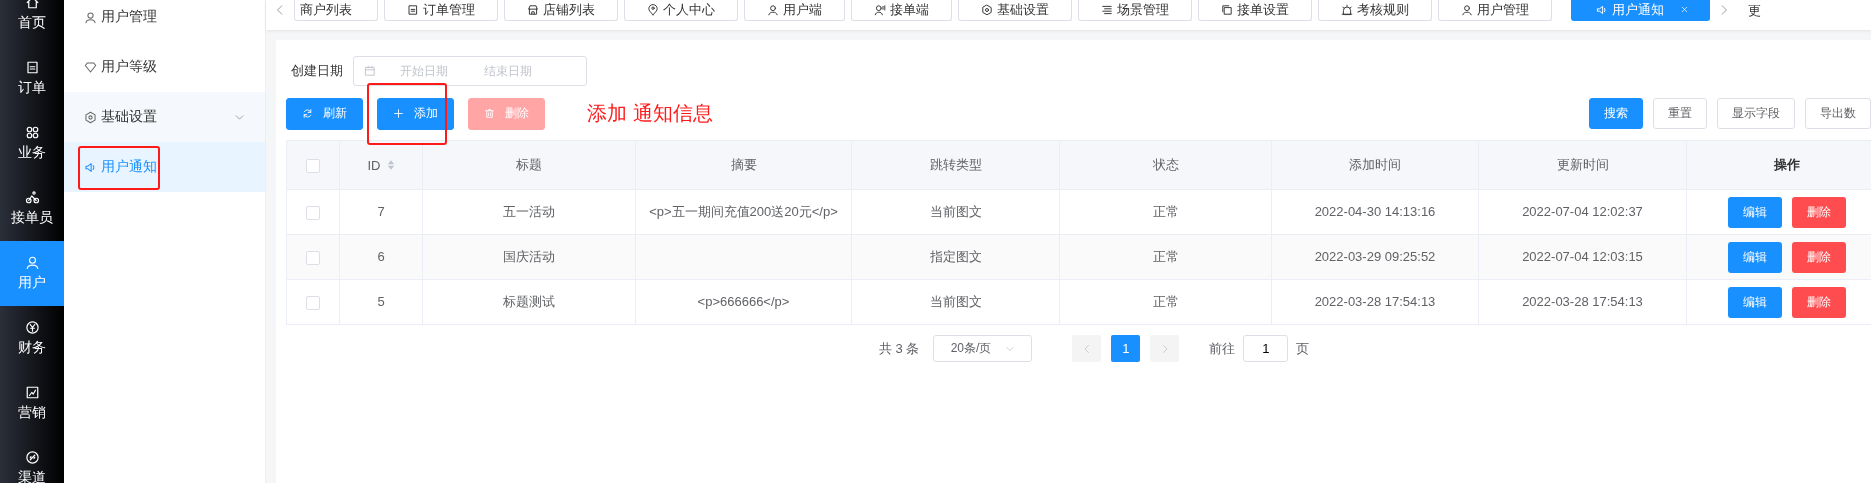 This screenshot has height=483, width=1871. What do you see at coordinates (1680, 113) in the screenshot?
I see `toolbar-button: 重置` at bounding box center [1680, 113].